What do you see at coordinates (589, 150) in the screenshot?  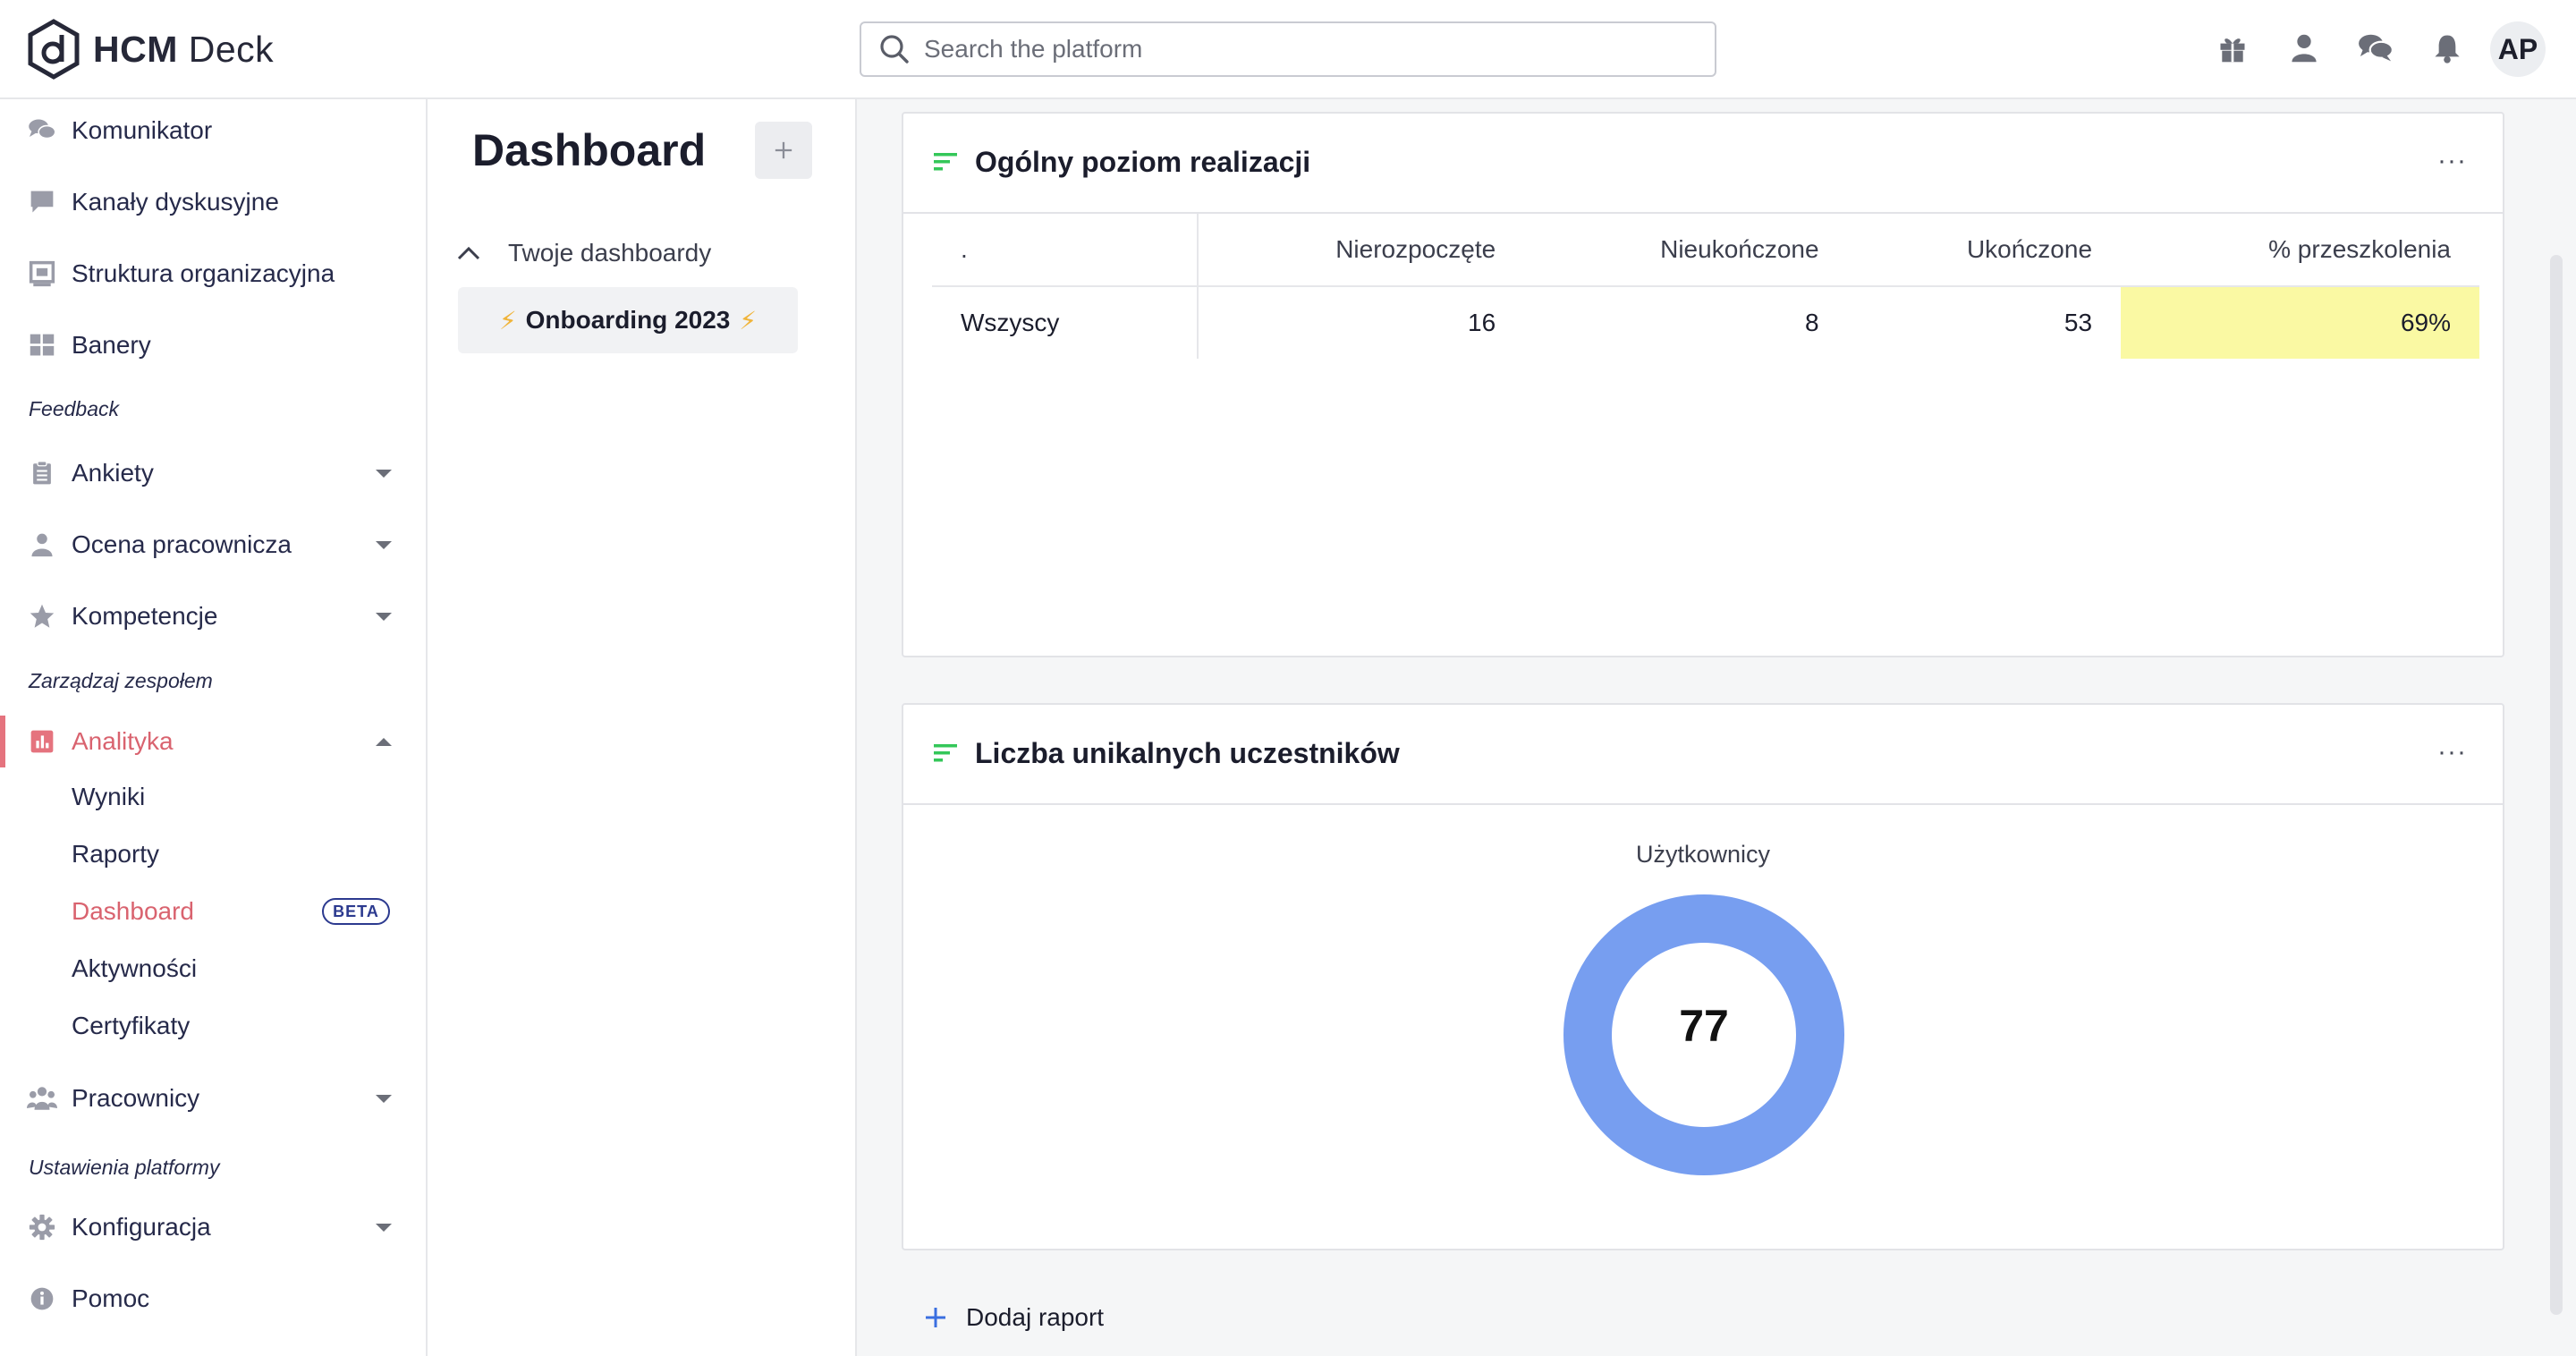 I see `page-title: Dashboard` at bounding box center [589, 150].